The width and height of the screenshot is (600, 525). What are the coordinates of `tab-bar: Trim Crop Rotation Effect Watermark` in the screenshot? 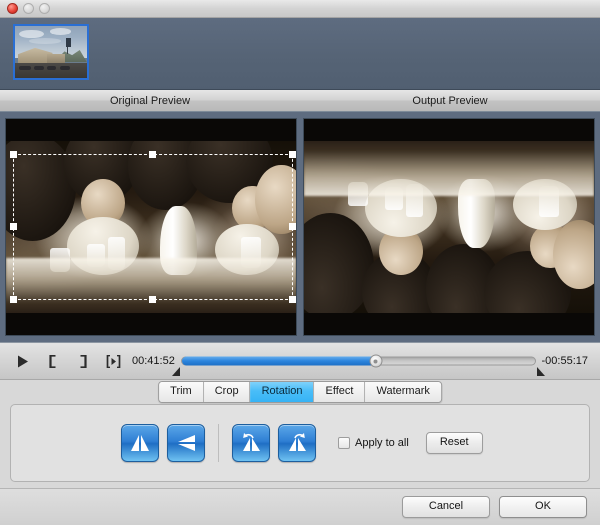 It's located at (300, 392).